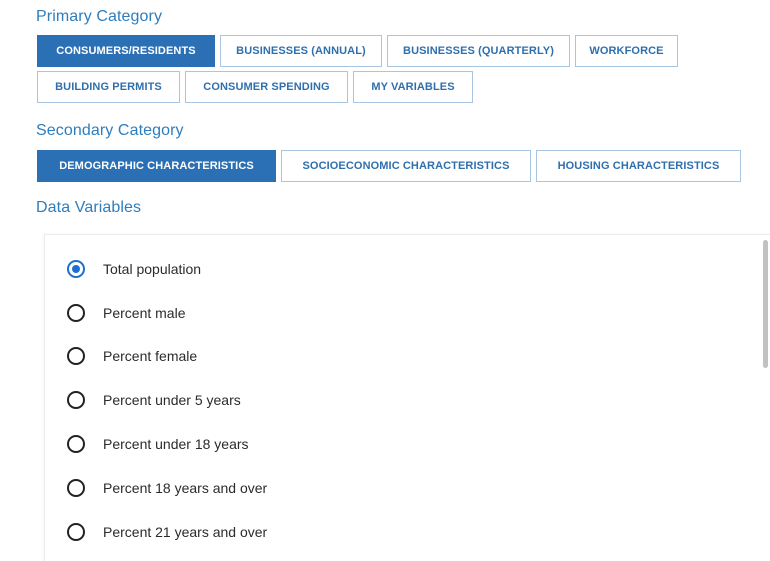 The image size is (770, 561). I want to click on variable-option-label: Percent under 18 years, so click(176, 444).